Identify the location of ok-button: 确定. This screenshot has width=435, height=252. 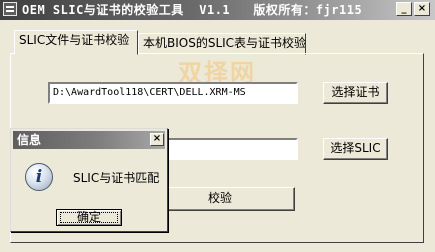
(89, 217).